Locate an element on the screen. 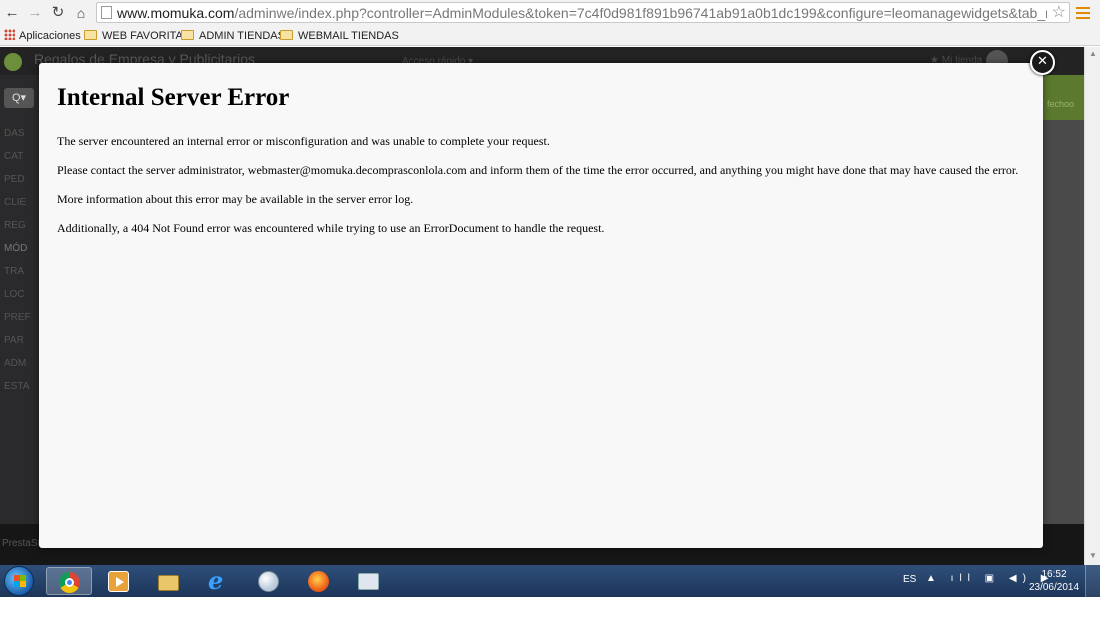  admin-green-tab: fechoo is located at coordinates (1063, 97).